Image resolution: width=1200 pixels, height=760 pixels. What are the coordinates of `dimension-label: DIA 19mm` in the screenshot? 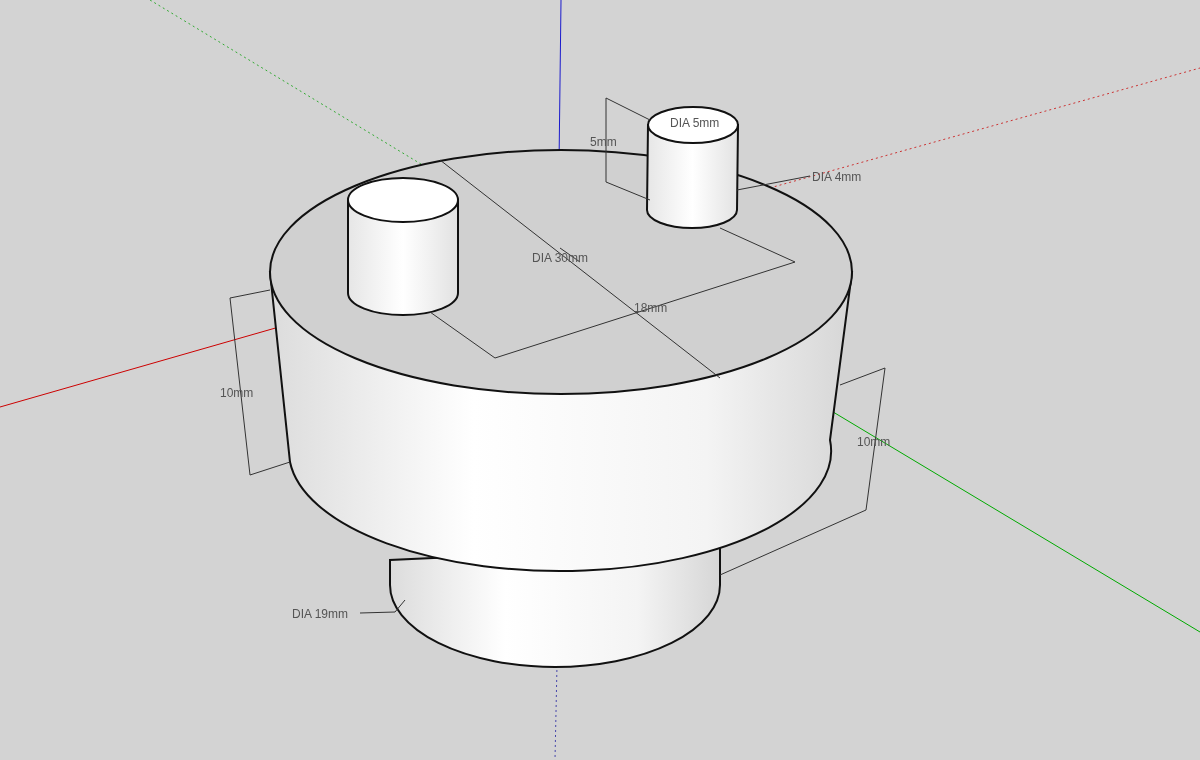 It's located at (320, 614).